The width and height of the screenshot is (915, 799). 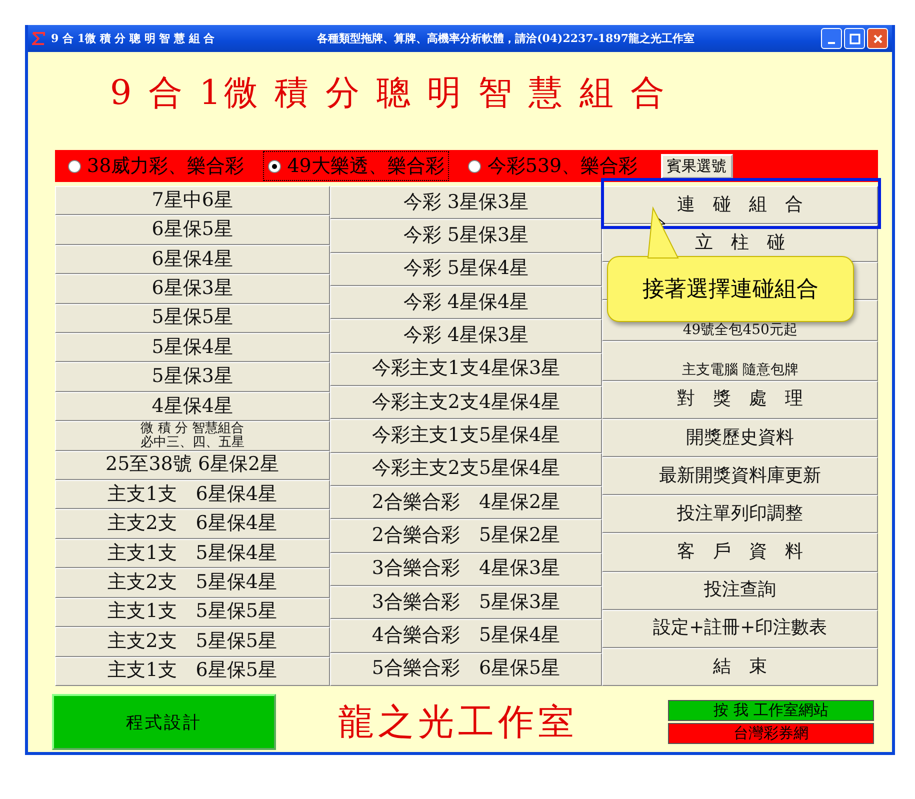 I want to click on menu-button: 結 束, so click(x=740, y=667).